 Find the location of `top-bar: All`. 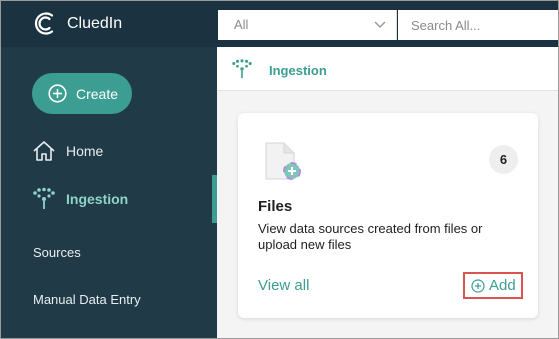

top-bar: All is located at coordinates (388, 23).